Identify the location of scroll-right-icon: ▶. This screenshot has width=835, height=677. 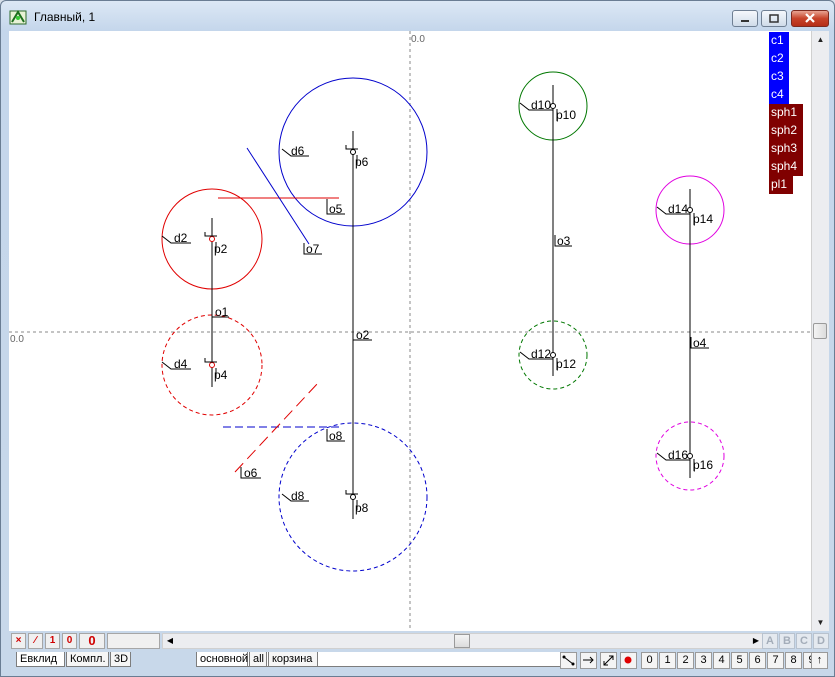
(756, 641).